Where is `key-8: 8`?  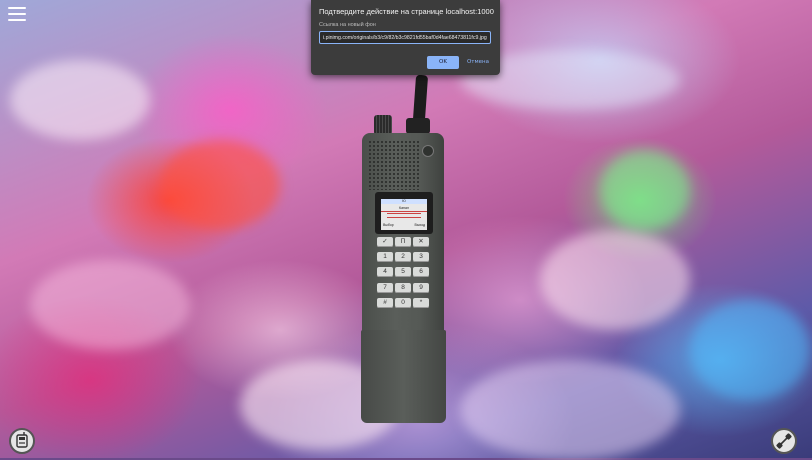 key-8: 8 is located at coordinates (403, 288).